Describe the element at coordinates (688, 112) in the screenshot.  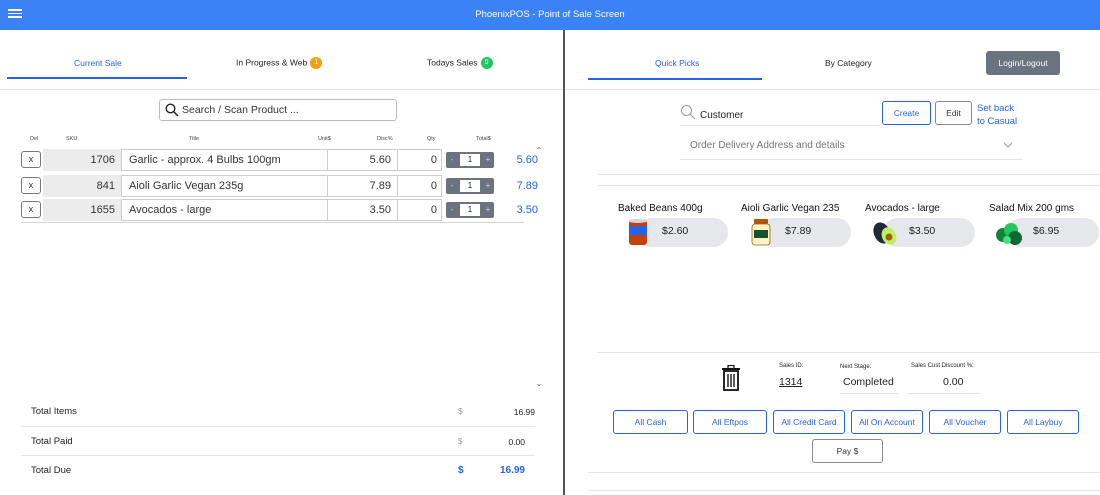
I see `search-icon` at that location.